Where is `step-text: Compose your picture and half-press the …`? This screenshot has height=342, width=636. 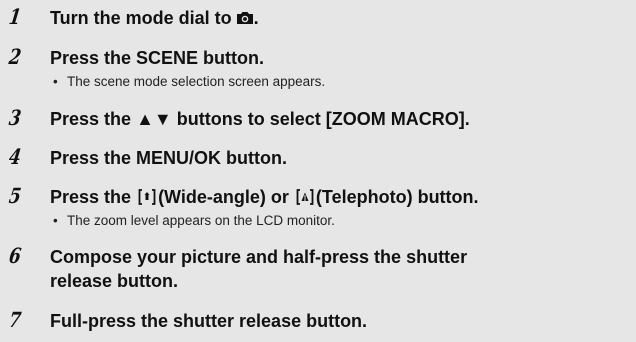 step-text: Compose your picture and half-press the … is located at coordinates (259, 269).